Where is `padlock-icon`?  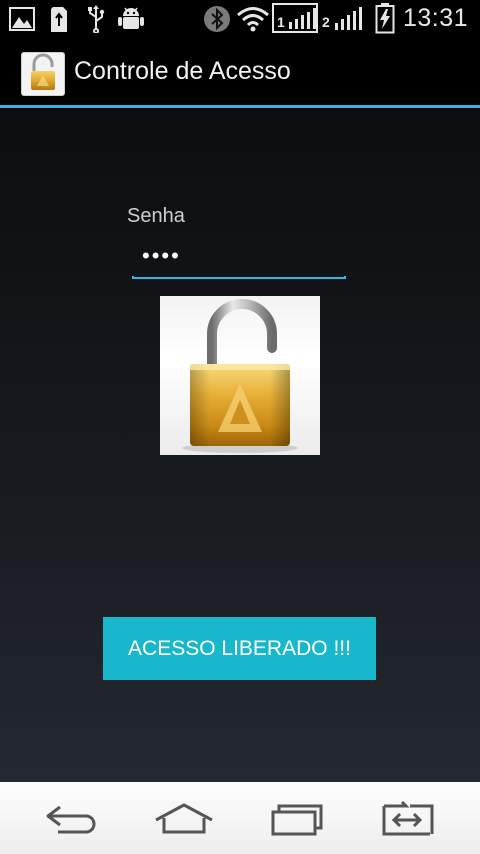
padlock-icon is located at coordinates (43, 74).